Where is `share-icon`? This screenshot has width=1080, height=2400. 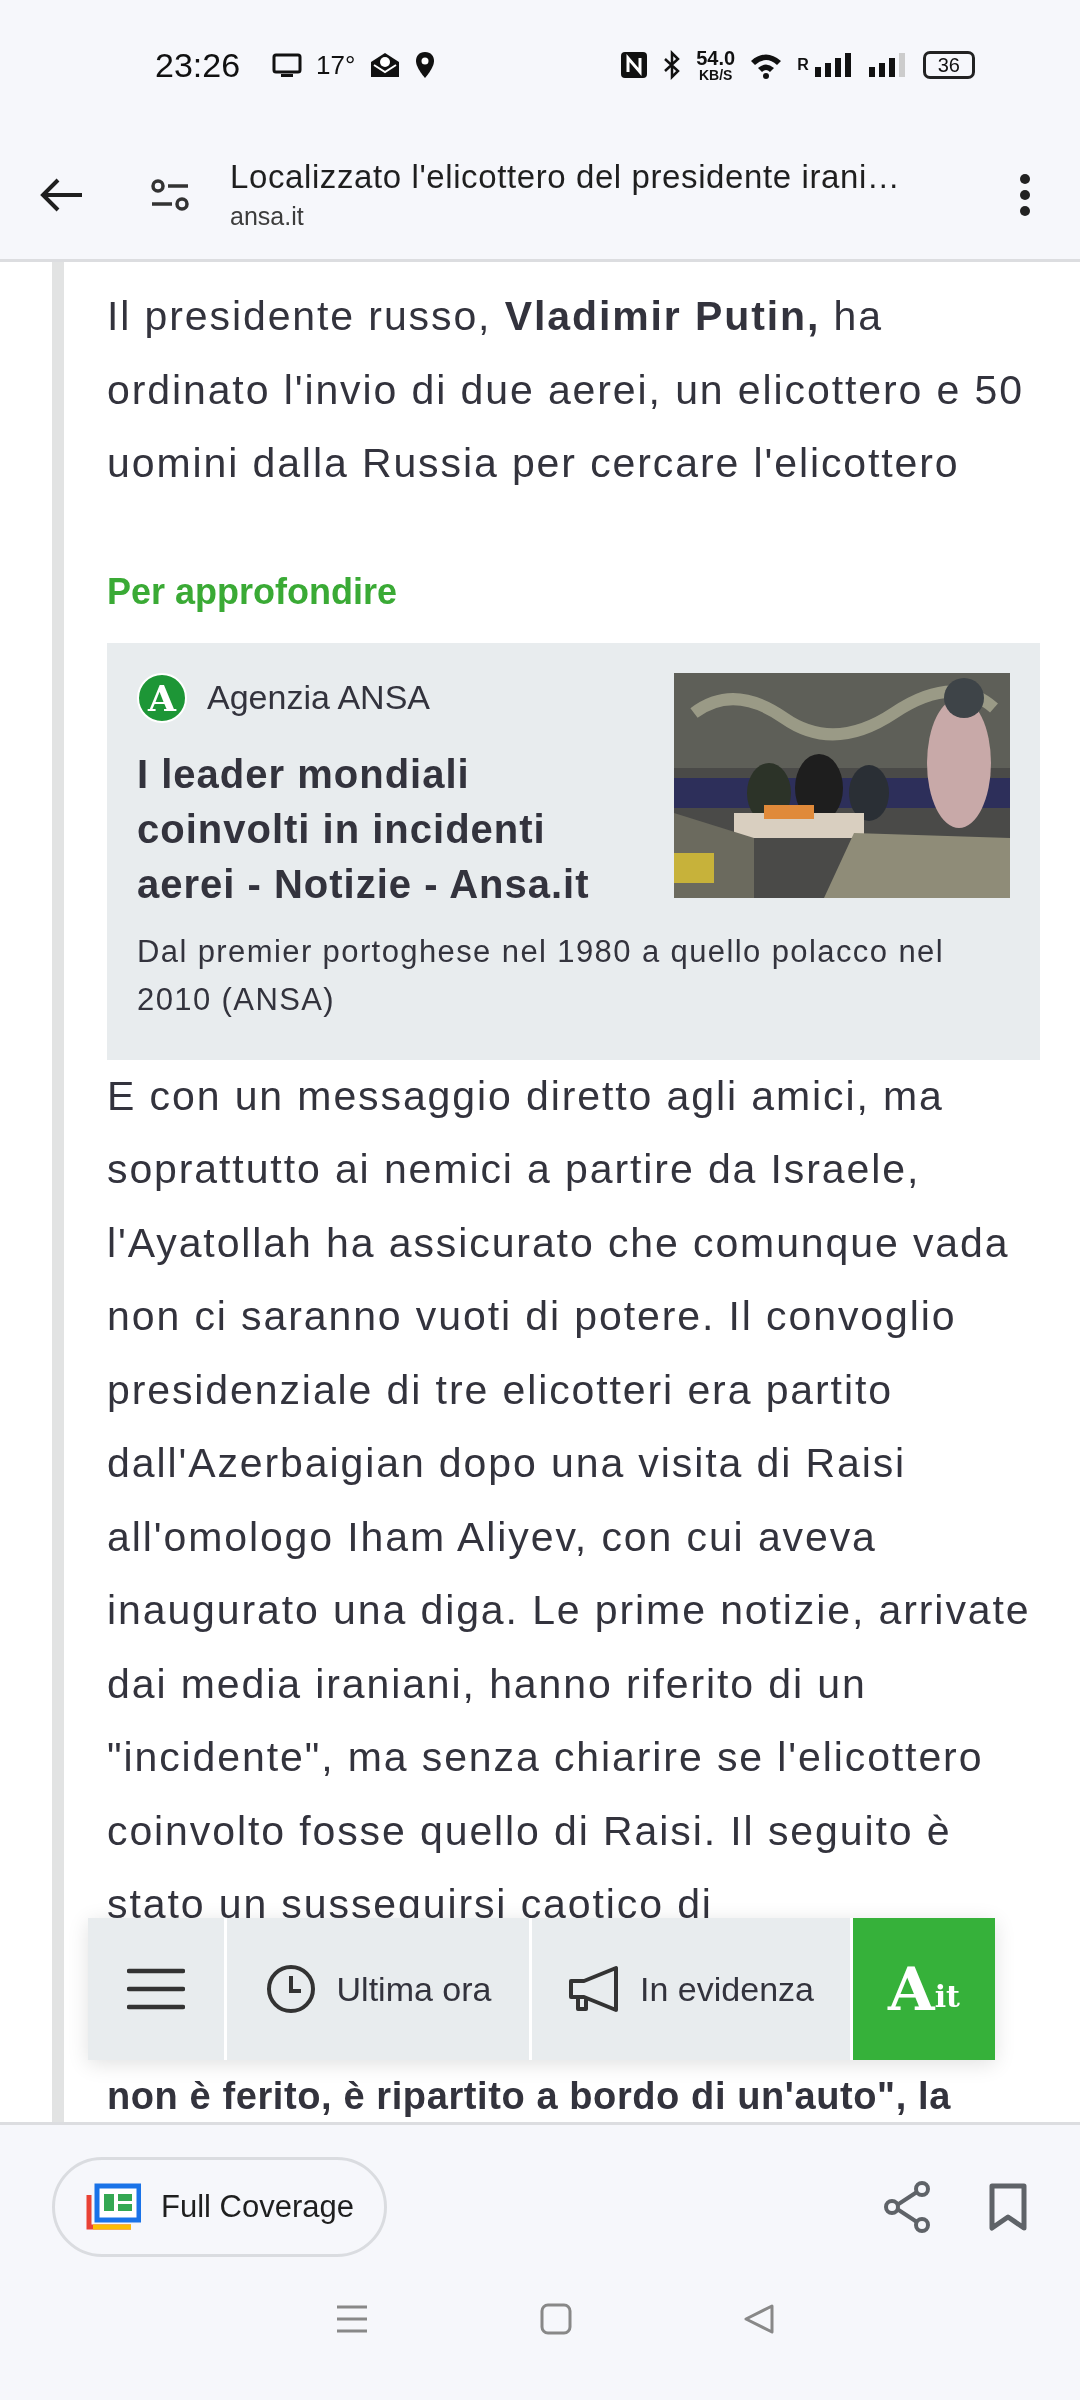
share-icon is located at coordinates (907, 2207).